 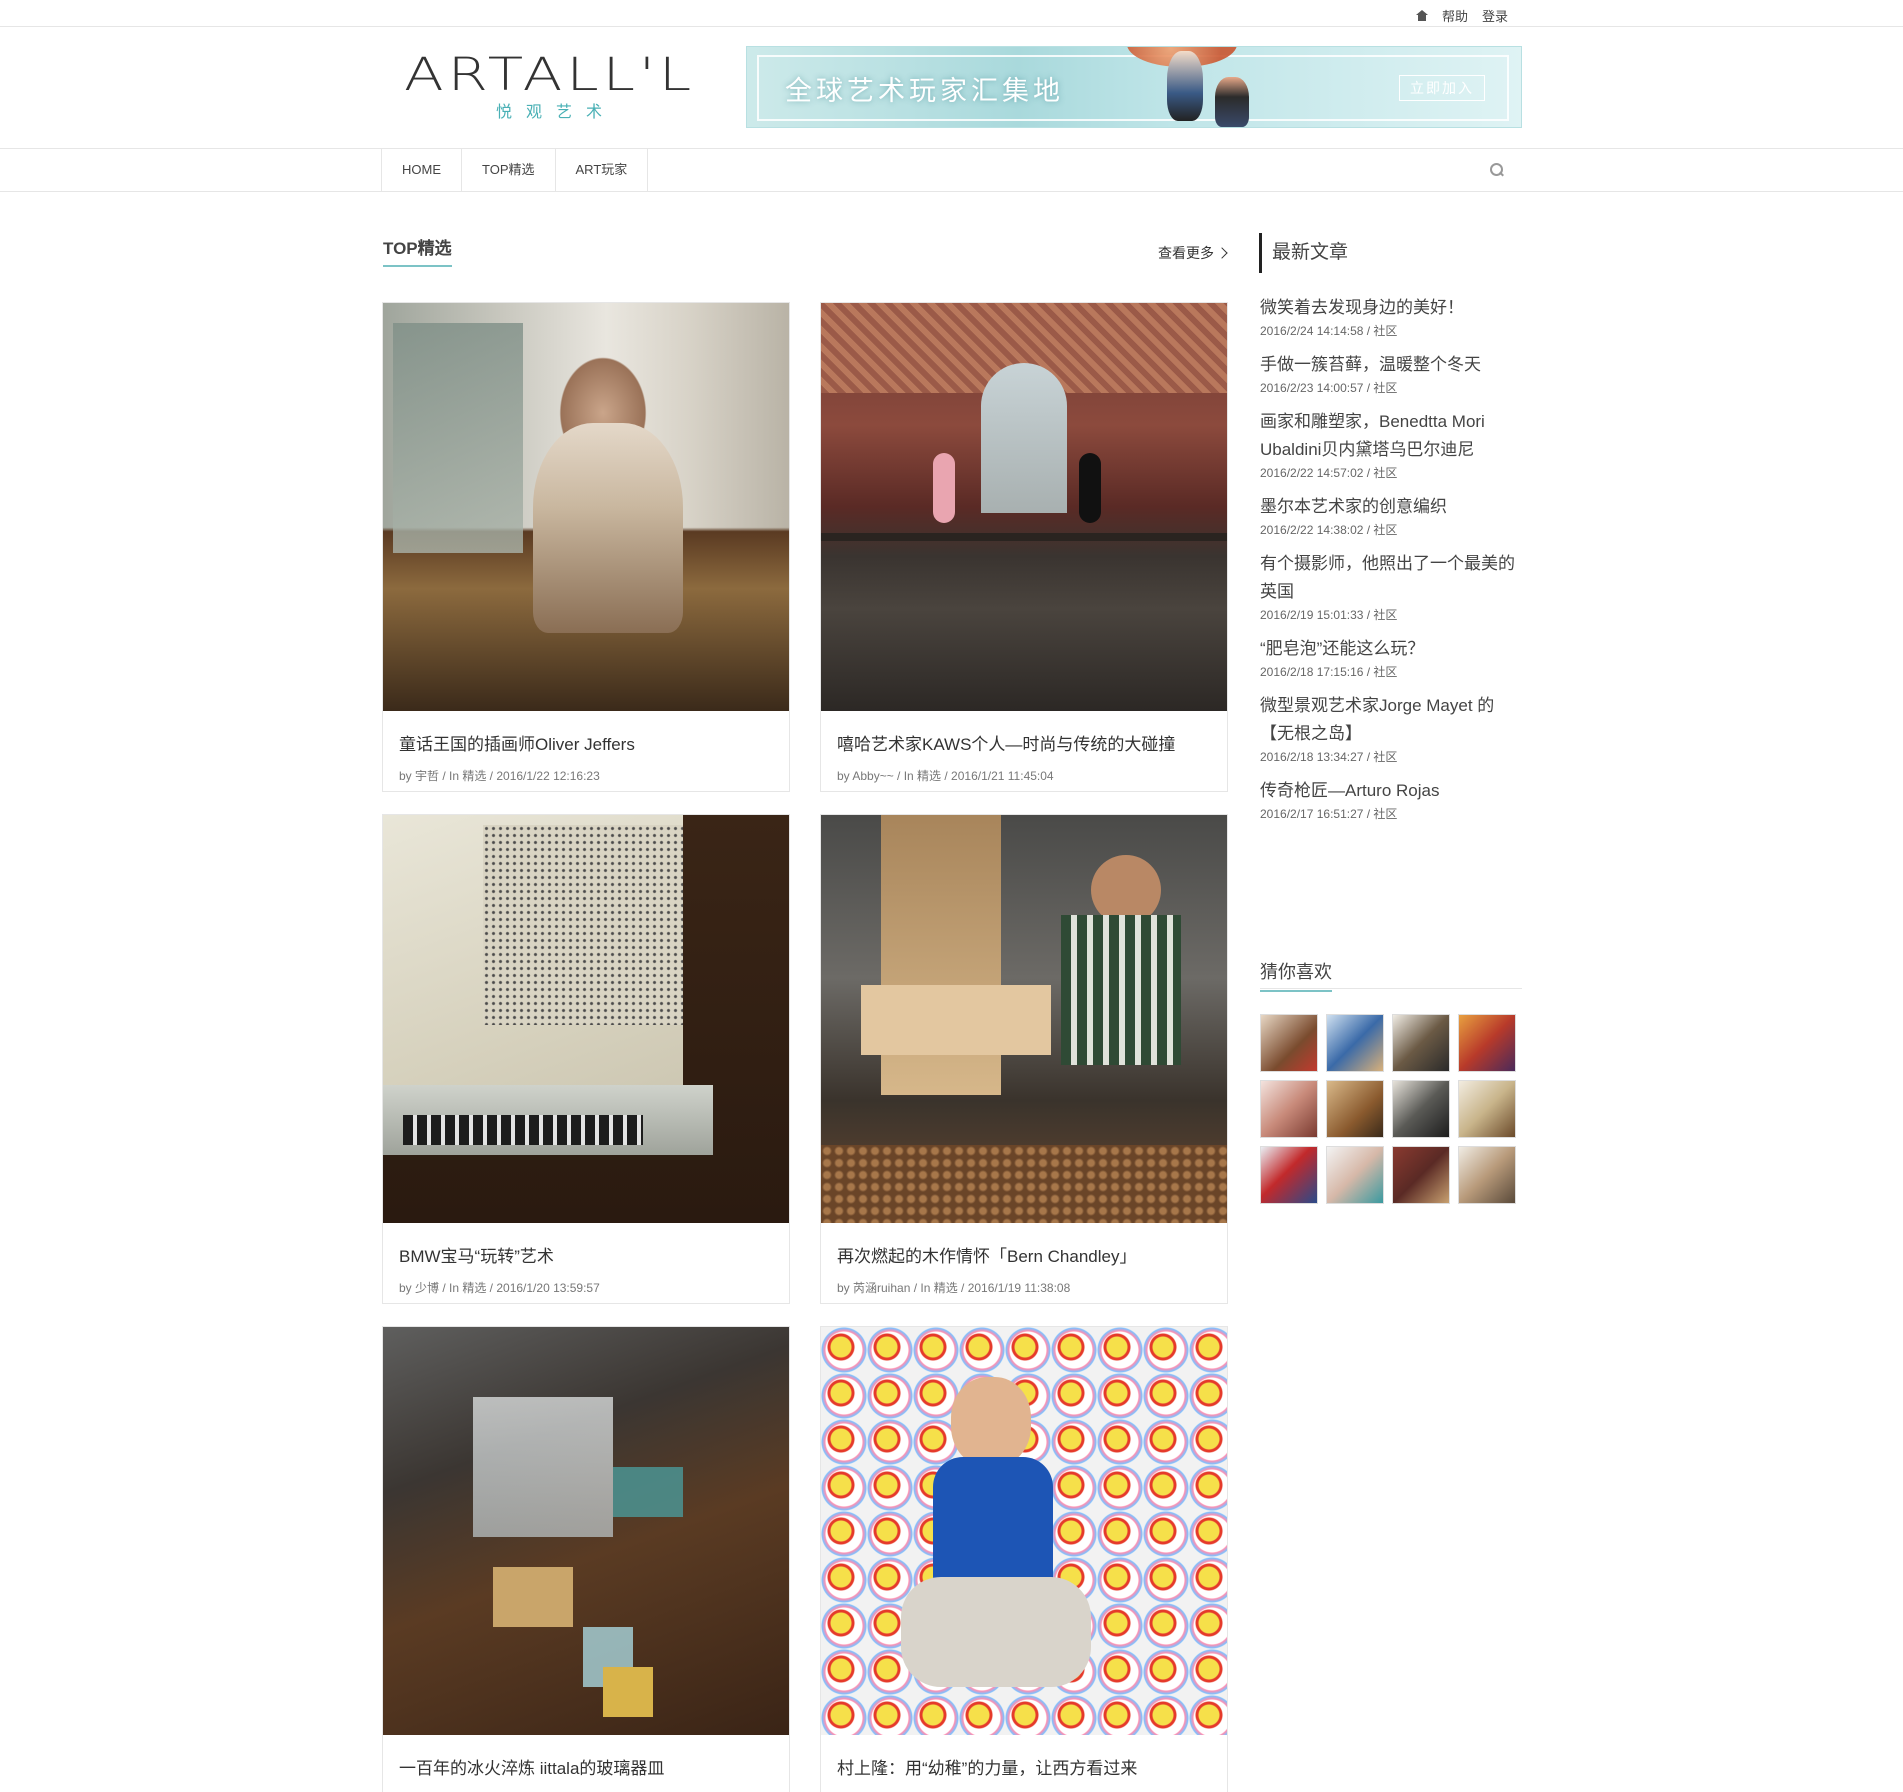 What do you see at coordinates (417, 250) in the screenshot?
I see `section-title: TOP精选` at bounding box center [417, 250].